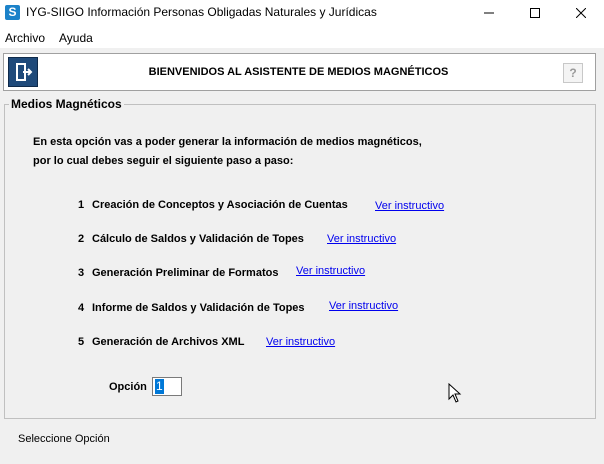 The image size is (604, 464). Describe the element at coordinates (81, 273) in the screenshot. I see `step-number: 3` at that location.